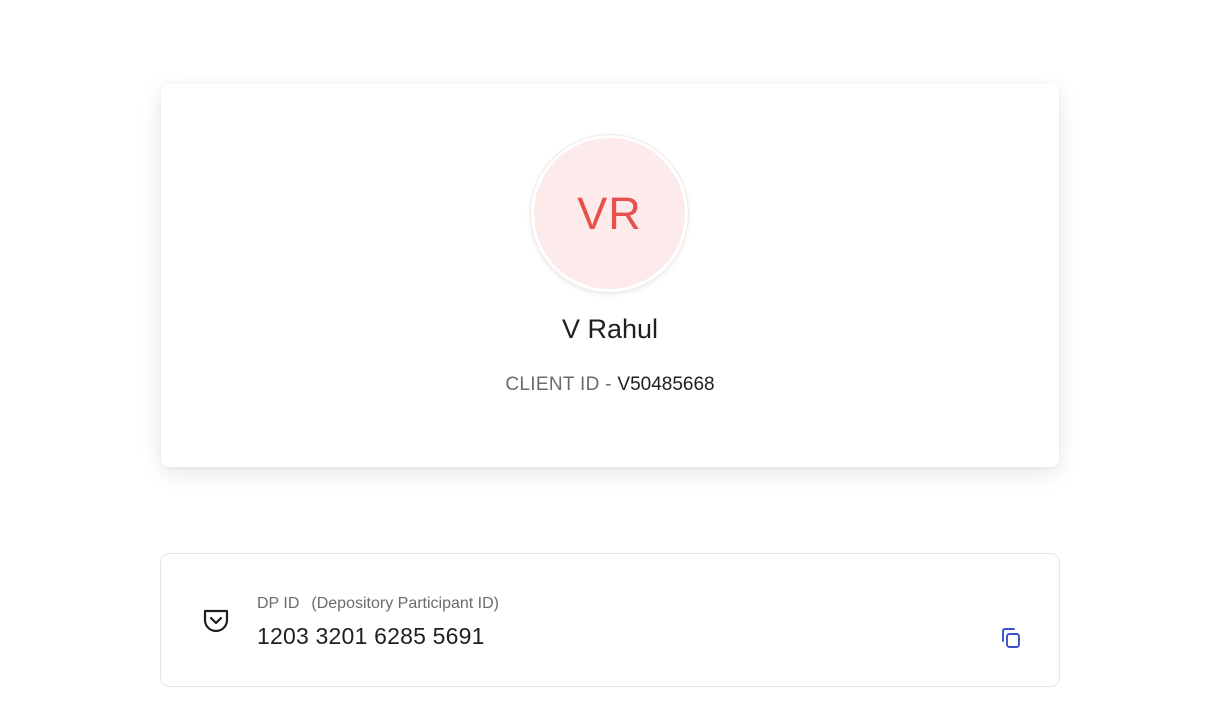 The width and height of the screenshot is (1211, 709). I want to click on dp-id-label-row: DP ID (Depository Participant ID), so click(378, 604).